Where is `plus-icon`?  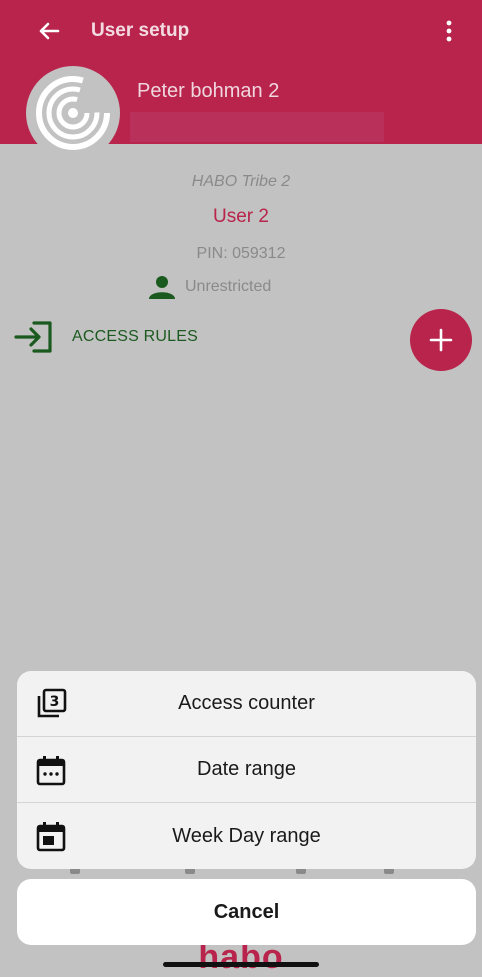 plus-icon is located at coordinates (441, 340).